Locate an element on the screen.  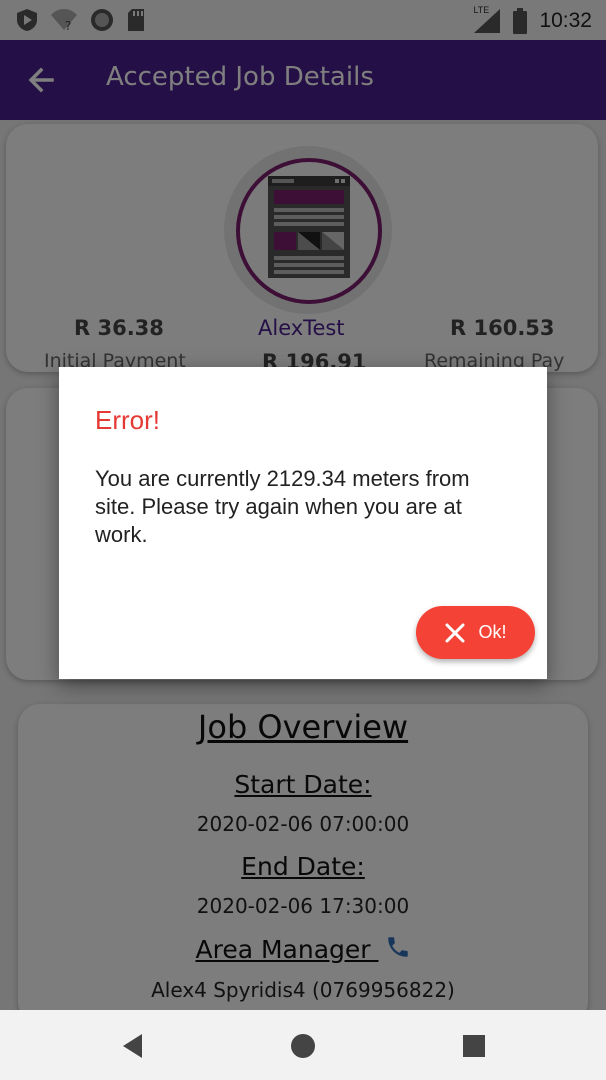
close-icon is located at coordinates (455, 632).